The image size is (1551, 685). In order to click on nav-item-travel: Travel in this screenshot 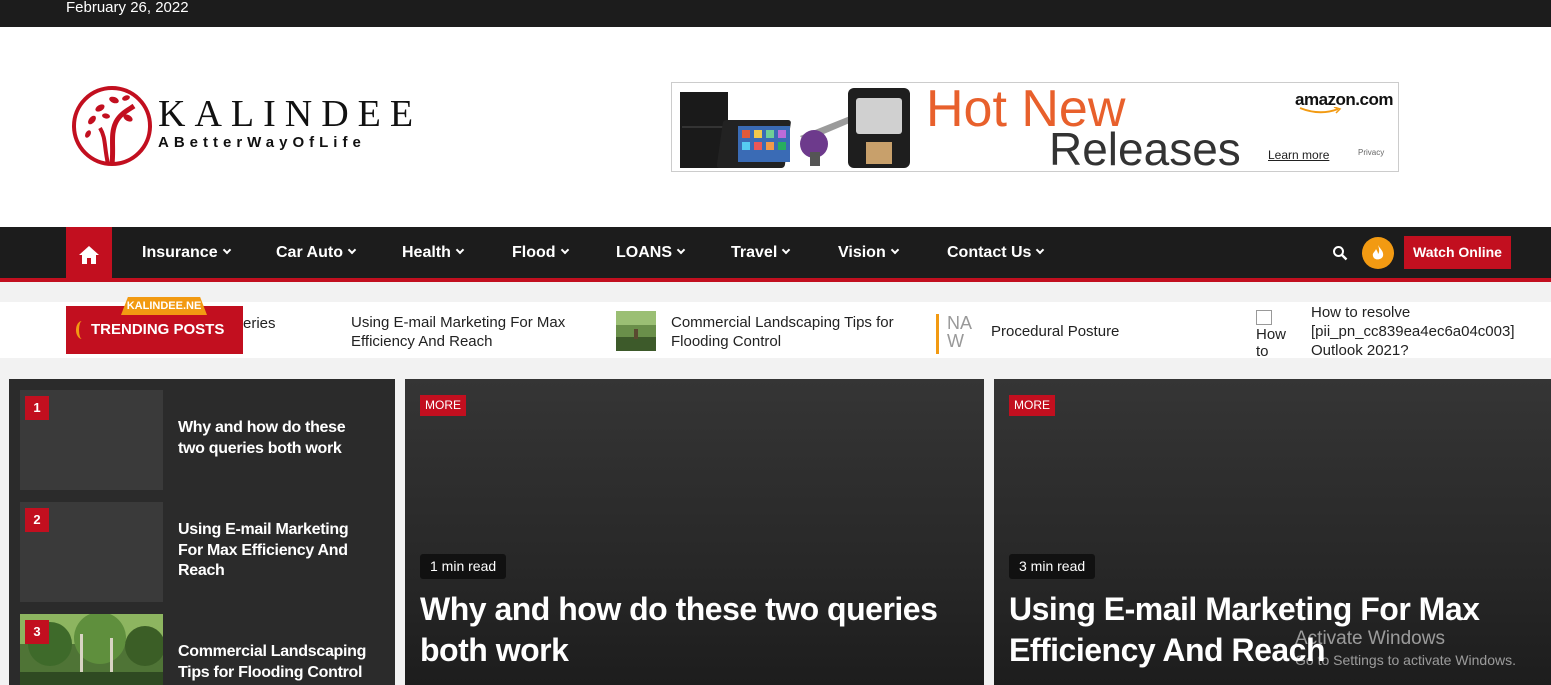, I will do `click(761, 252)`.